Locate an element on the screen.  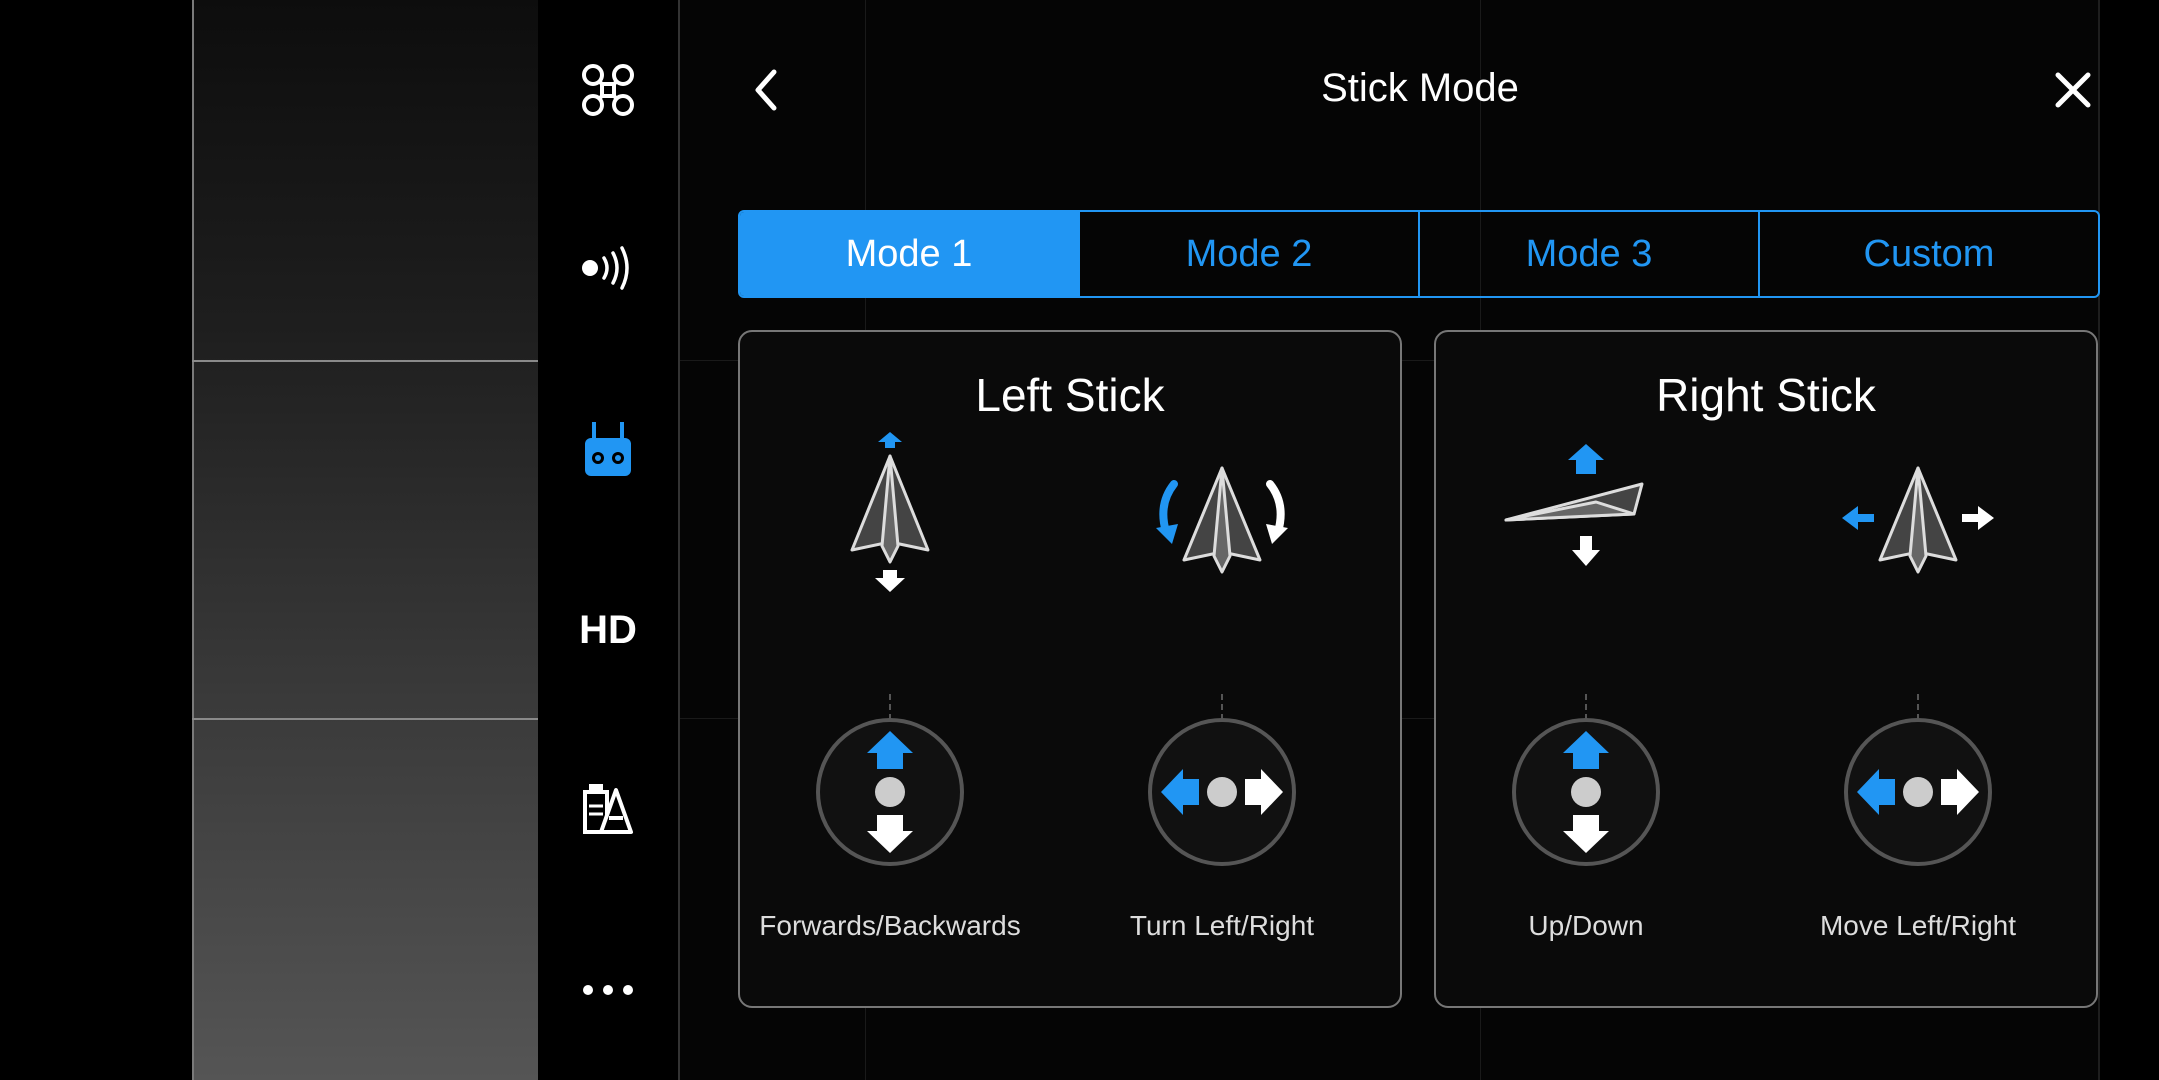
battery-settings-button is located at coordinates (608, 810).